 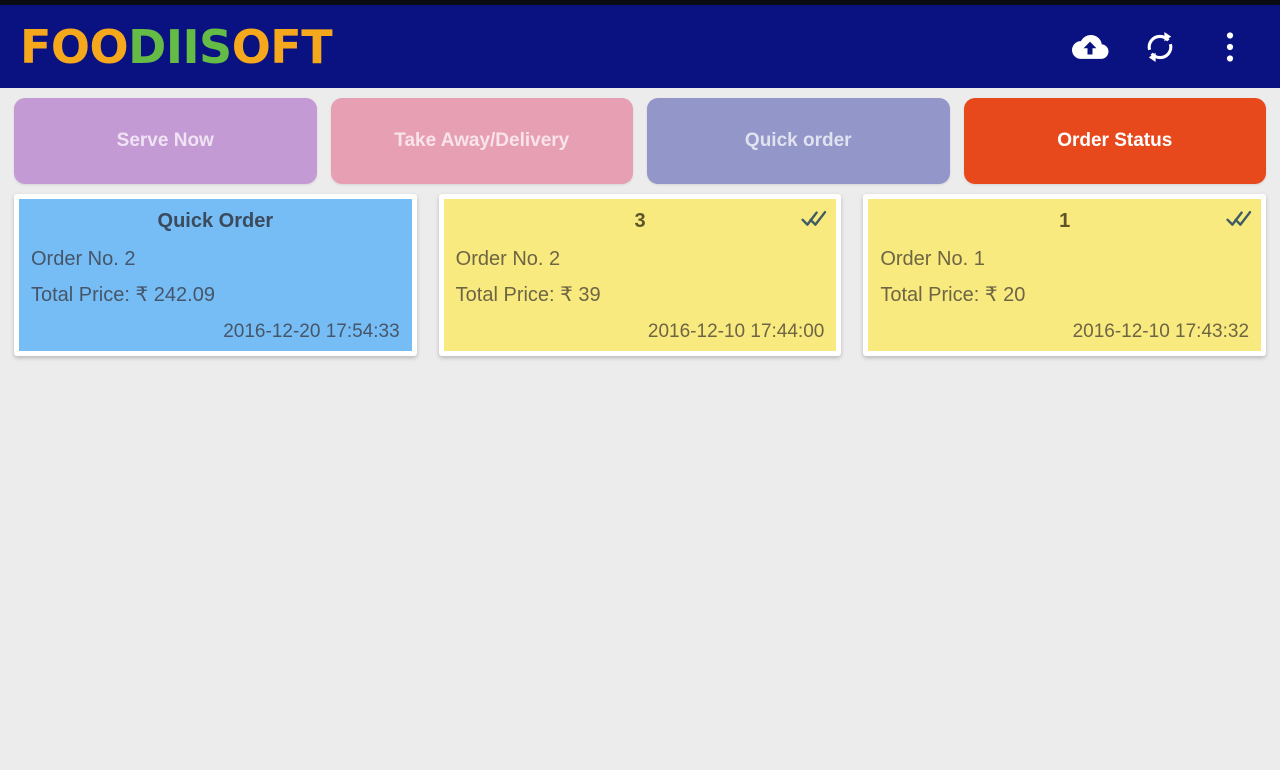 What do you see at coordinates (1065, 221) in the screenshot?
I see `order-card-title: 1` at bounding box center [1065, 221].